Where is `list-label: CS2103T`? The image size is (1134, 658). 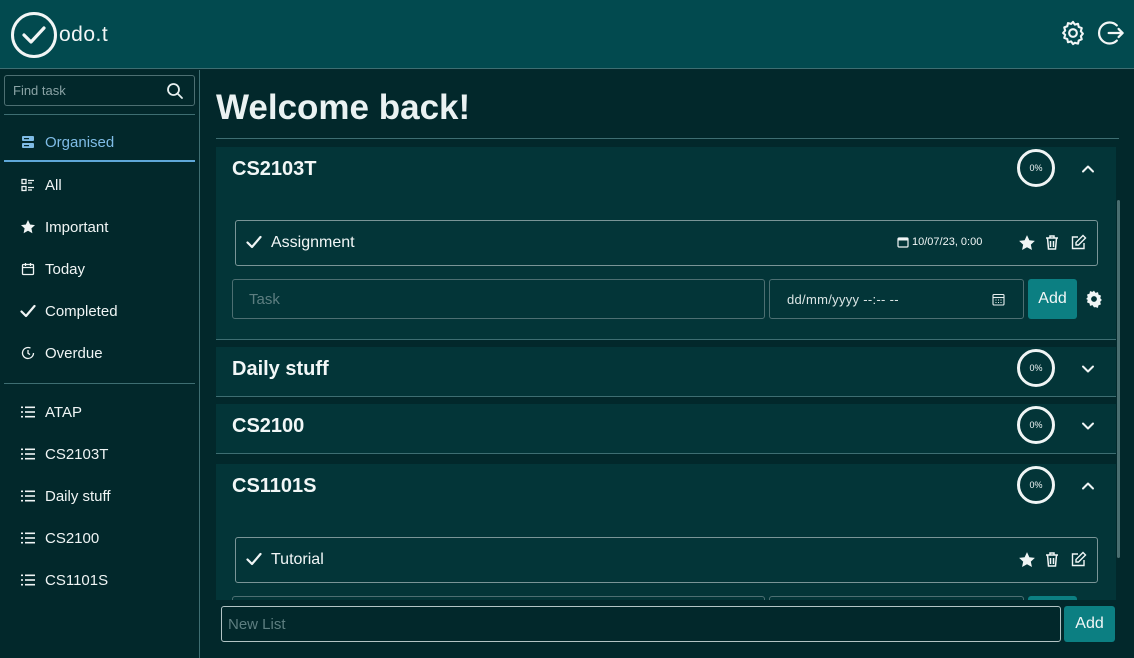 list-label: CS2103T is located at coordinates (77, 454).